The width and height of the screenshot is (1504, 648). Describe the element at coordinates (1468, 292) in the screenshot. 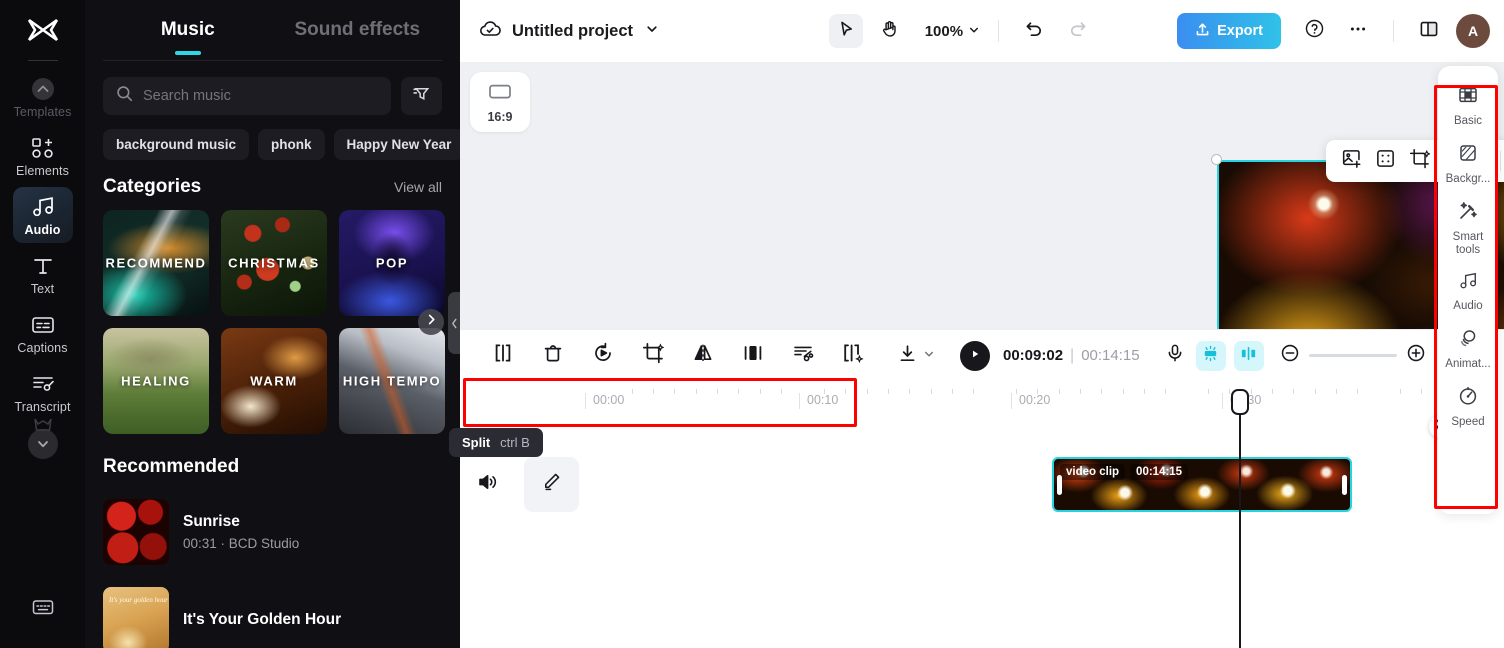

I see `properties-tab-audio: Audio` at that location.